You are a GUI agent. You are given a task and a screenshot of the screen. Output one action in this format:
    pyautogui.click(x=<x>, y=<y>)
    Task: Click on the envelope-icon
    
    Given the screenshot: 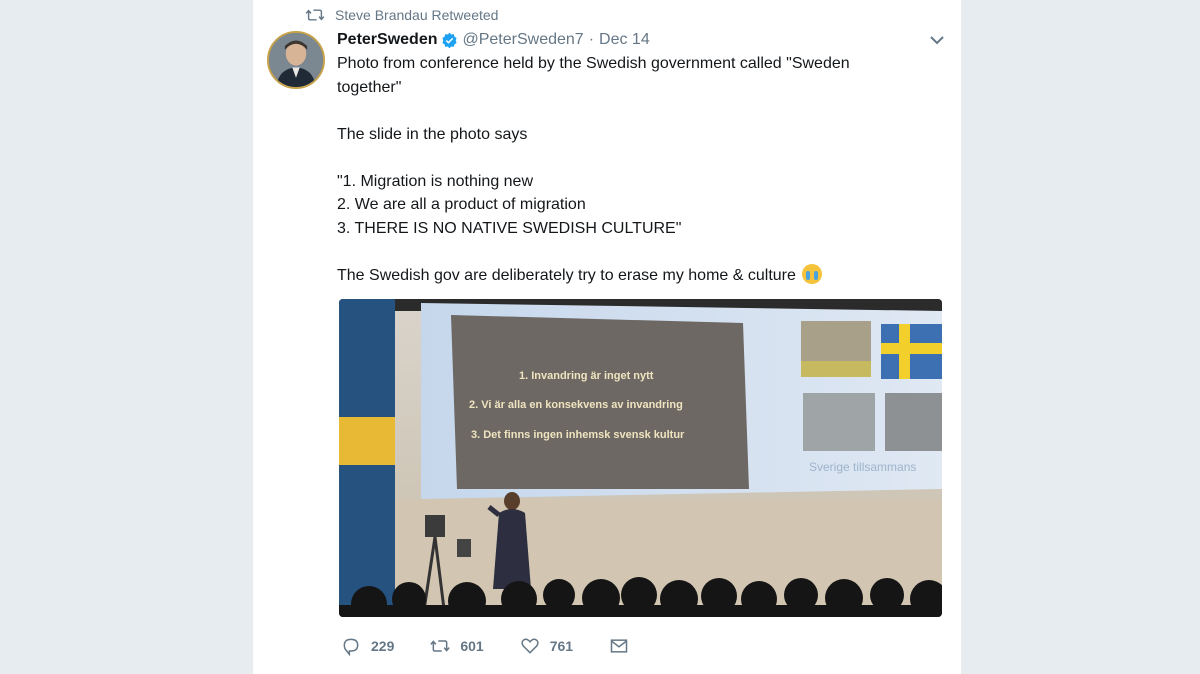 What is the action you would take?
    pyautogui.click(x=619, y=646)
    